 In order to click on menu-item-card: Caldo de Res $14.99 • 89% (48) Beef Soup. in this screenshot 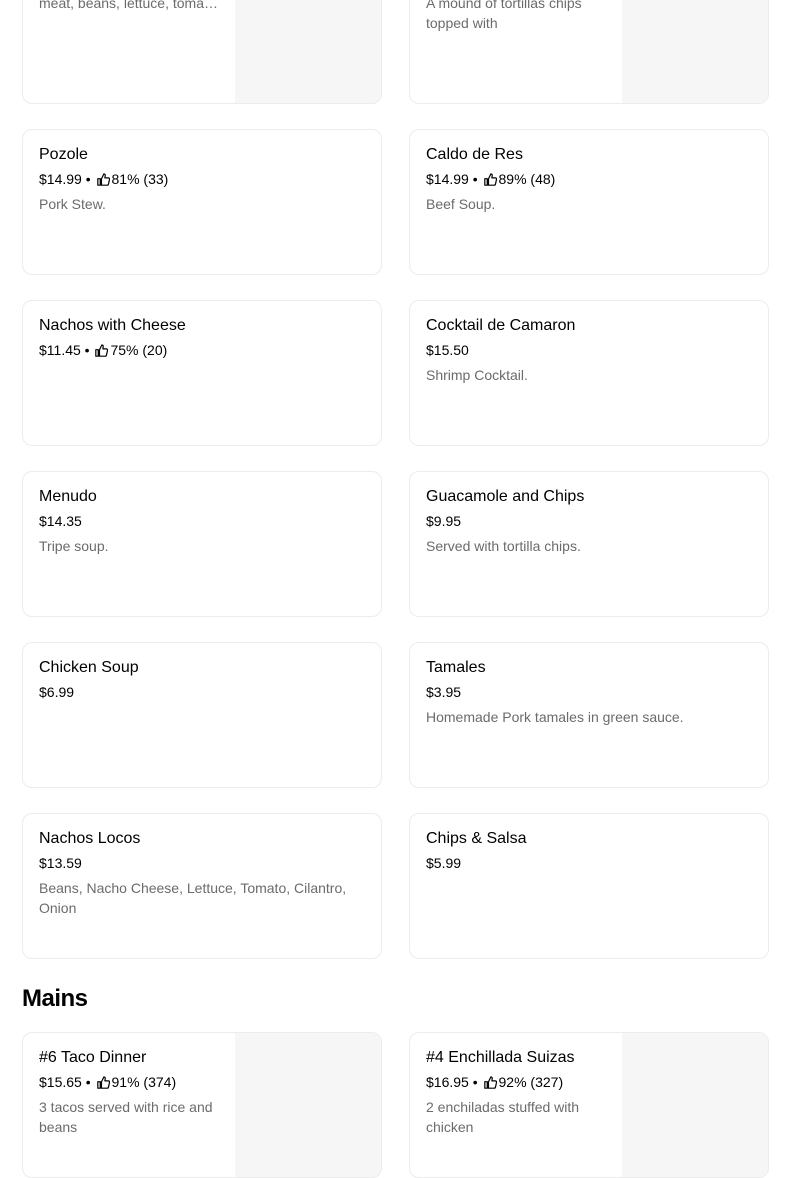, I will do `click(589, 202)`.